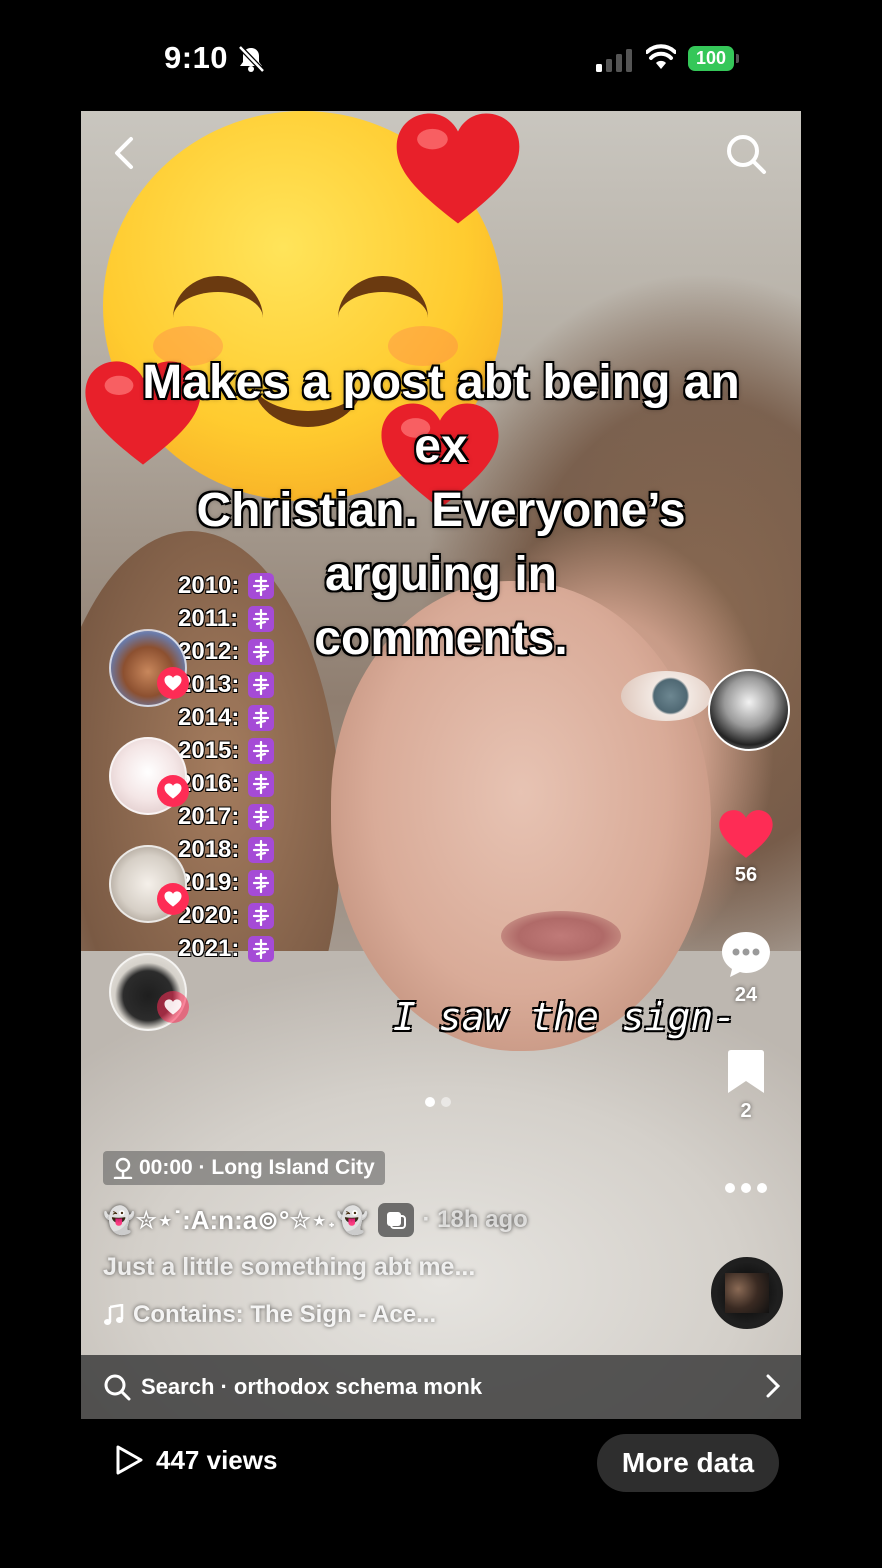  Describe the element at coordinates (235, 1220) in the screenshot. I see `username: 👻✮⋆˙:A:n:a⊚°✮⋆˖👻` at that location.